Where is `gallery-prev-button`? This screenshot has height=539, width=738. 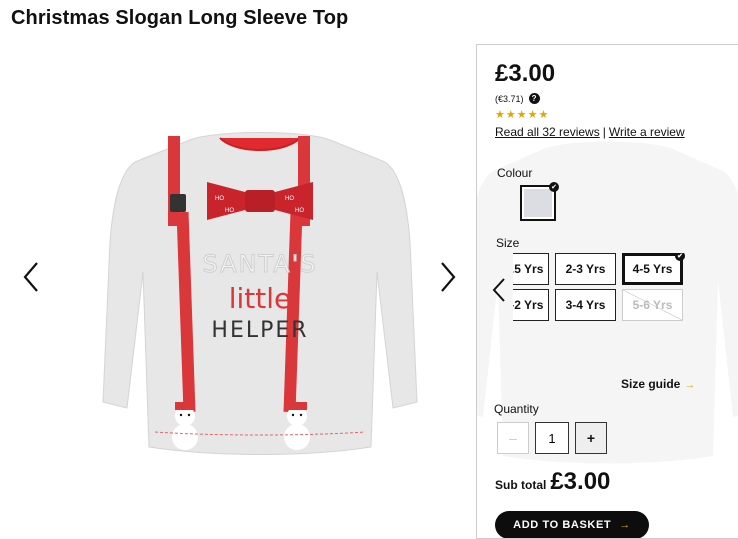
gallery-prev-button is located at coordinates (32, 277).